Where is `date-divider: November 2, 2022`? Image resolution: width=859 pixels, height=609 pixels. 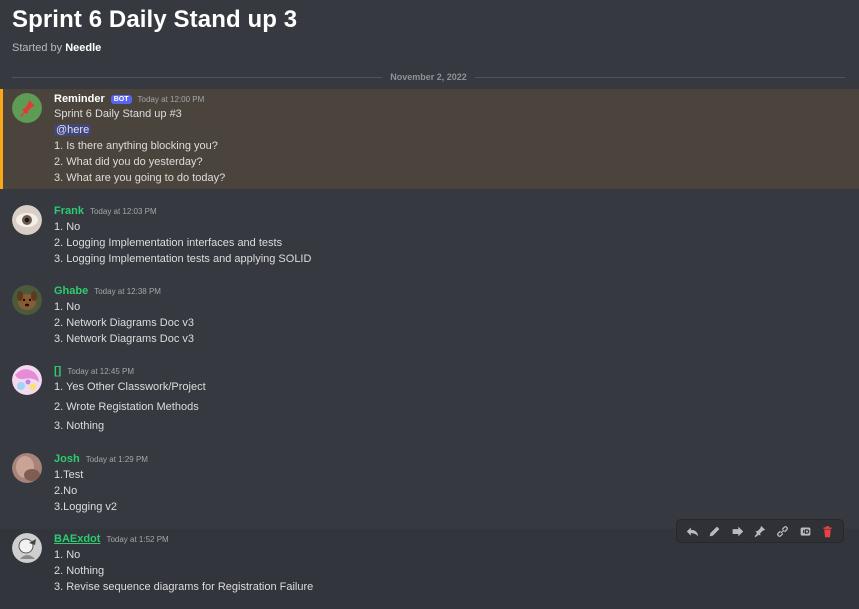
date-divider: November 2, 2022 is located at coordinates (429, 77).